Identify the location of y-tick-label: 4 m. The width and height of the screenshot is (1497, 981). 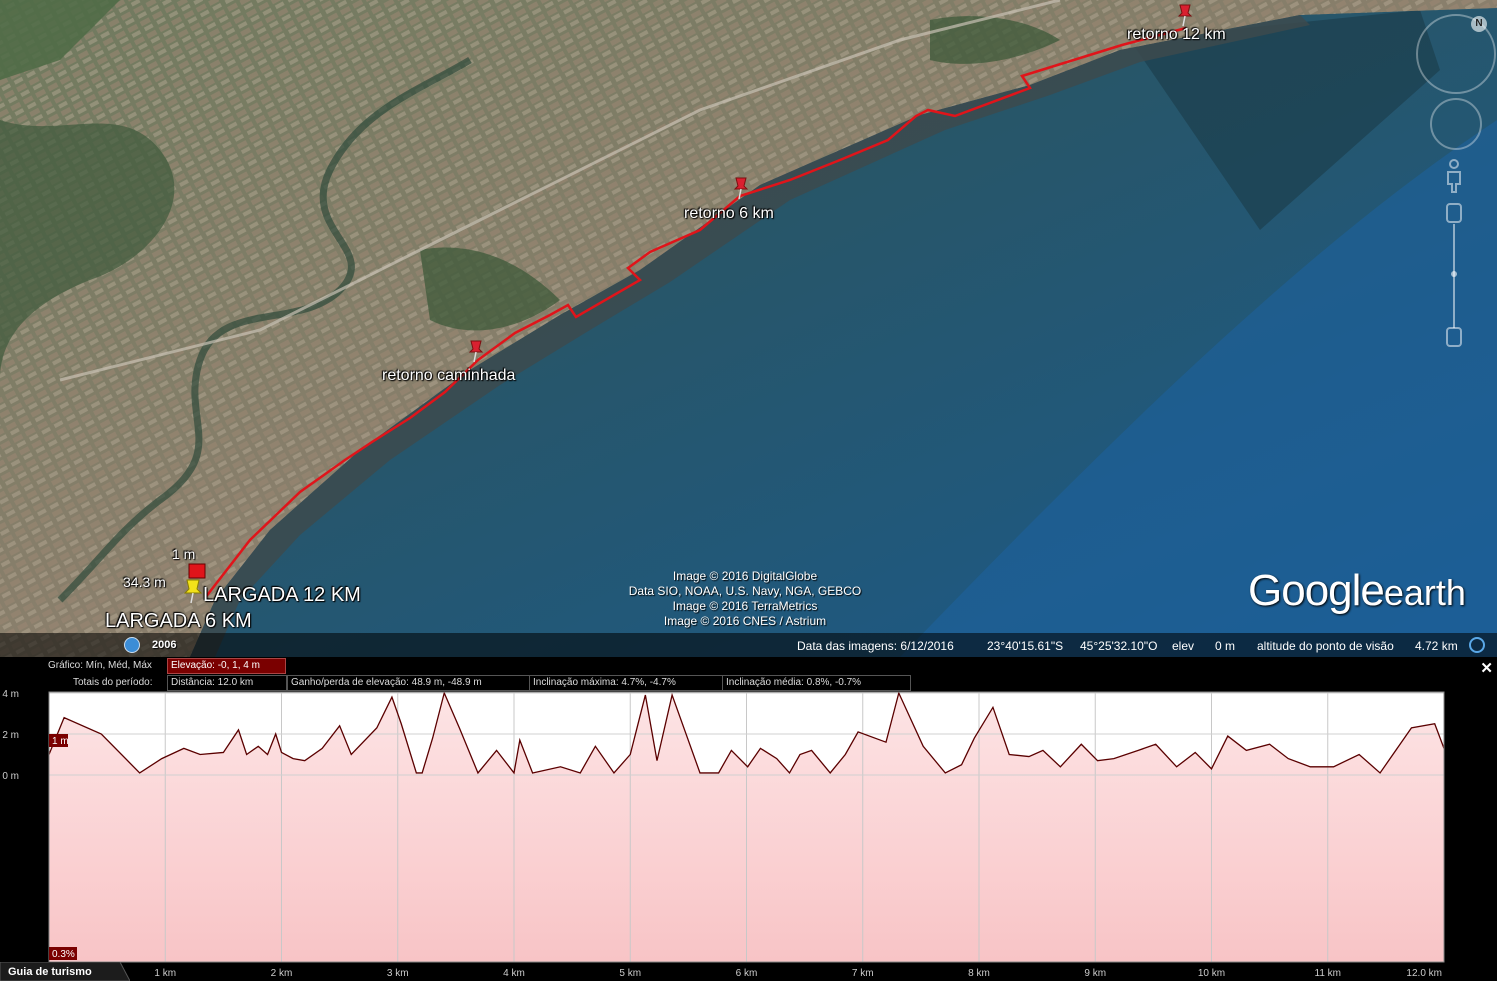
(10, 694).